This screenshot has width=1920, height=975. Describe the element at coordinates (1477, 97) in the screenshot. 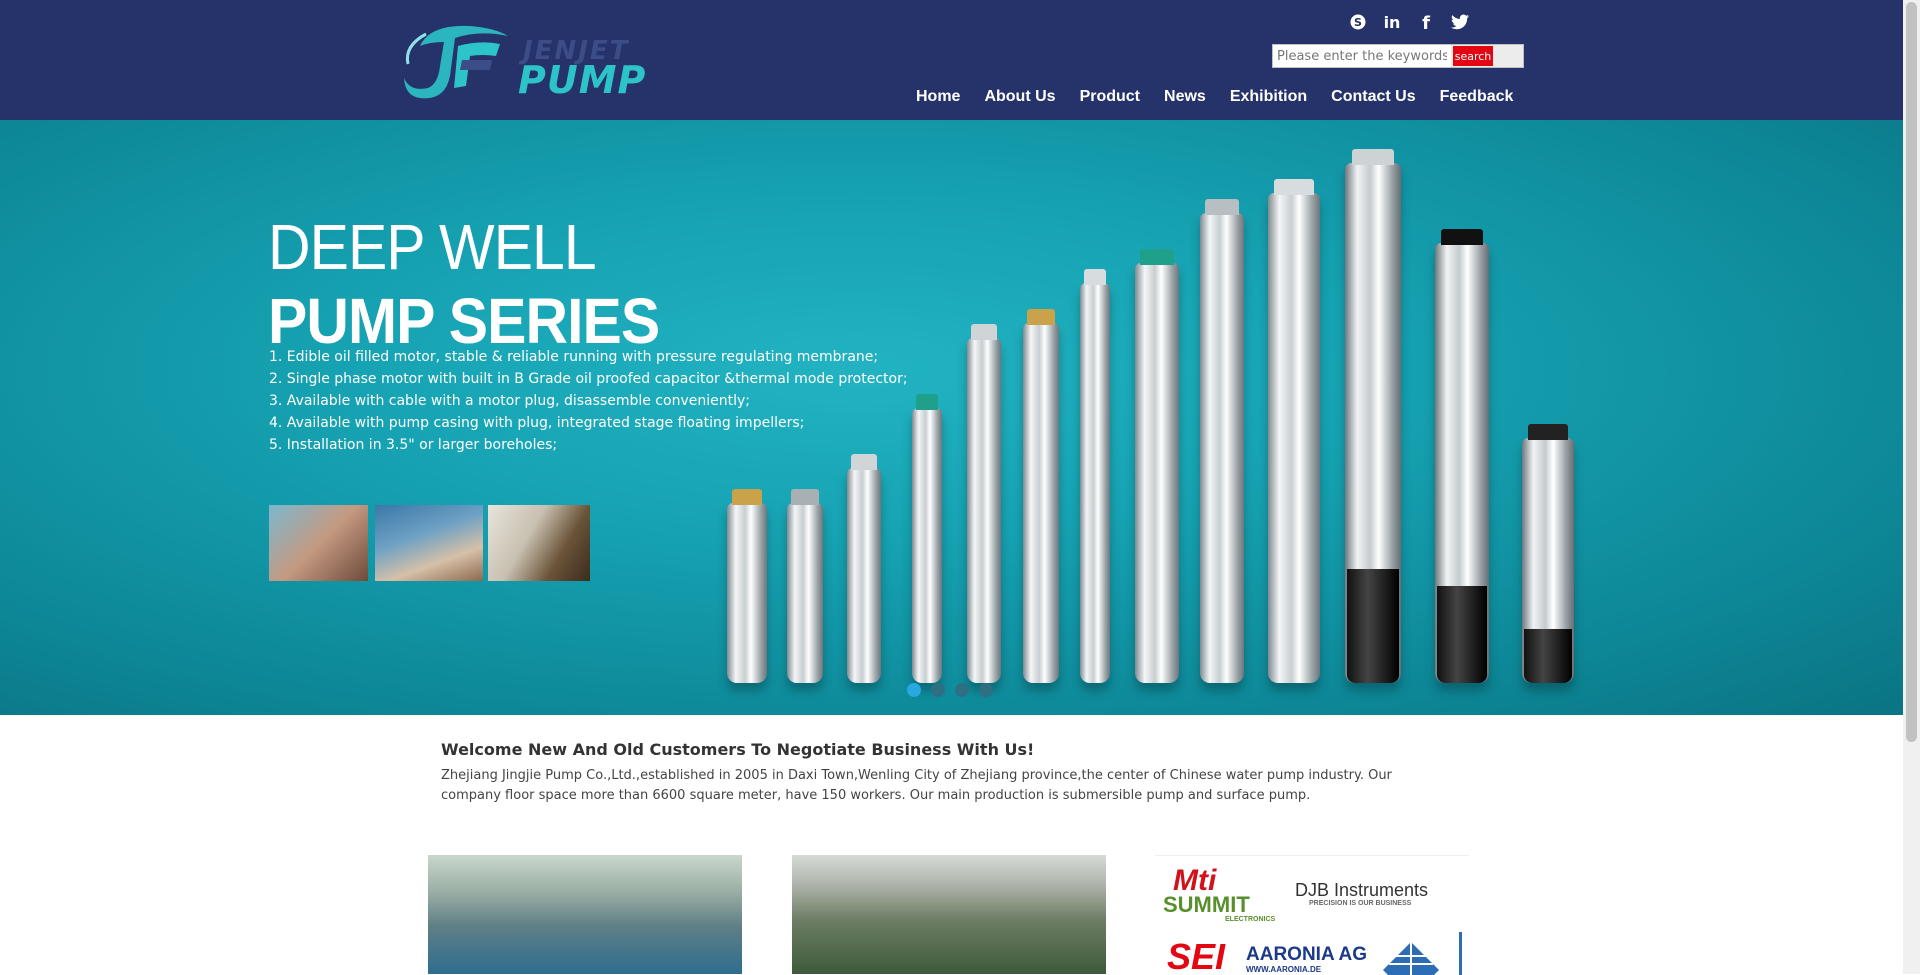

I see `nav-feedback: Feedback` at that location.